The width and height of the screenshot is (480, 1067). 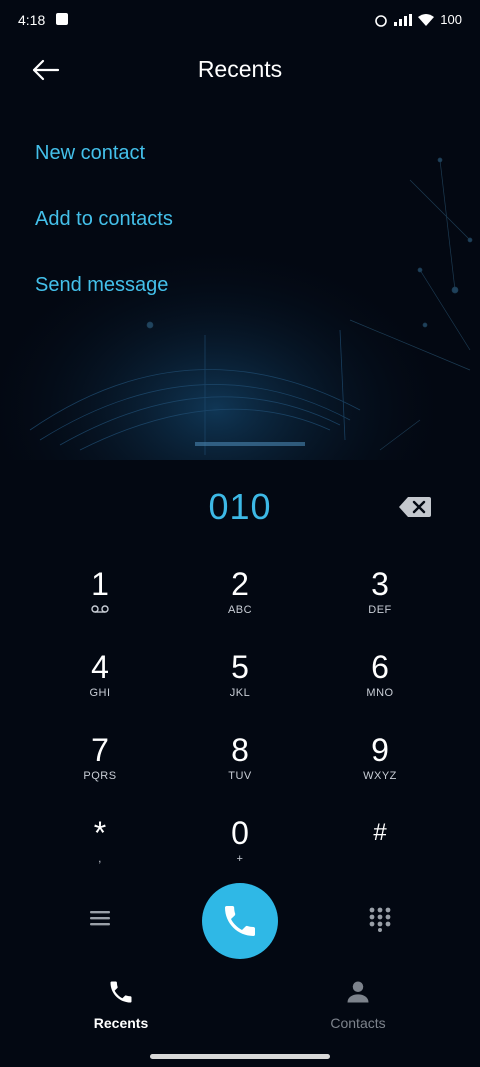 What do you see at coordinates (90, 153) in the screenshot?
I see `new-contact-link: New contact` at bounding box center [90, 153].